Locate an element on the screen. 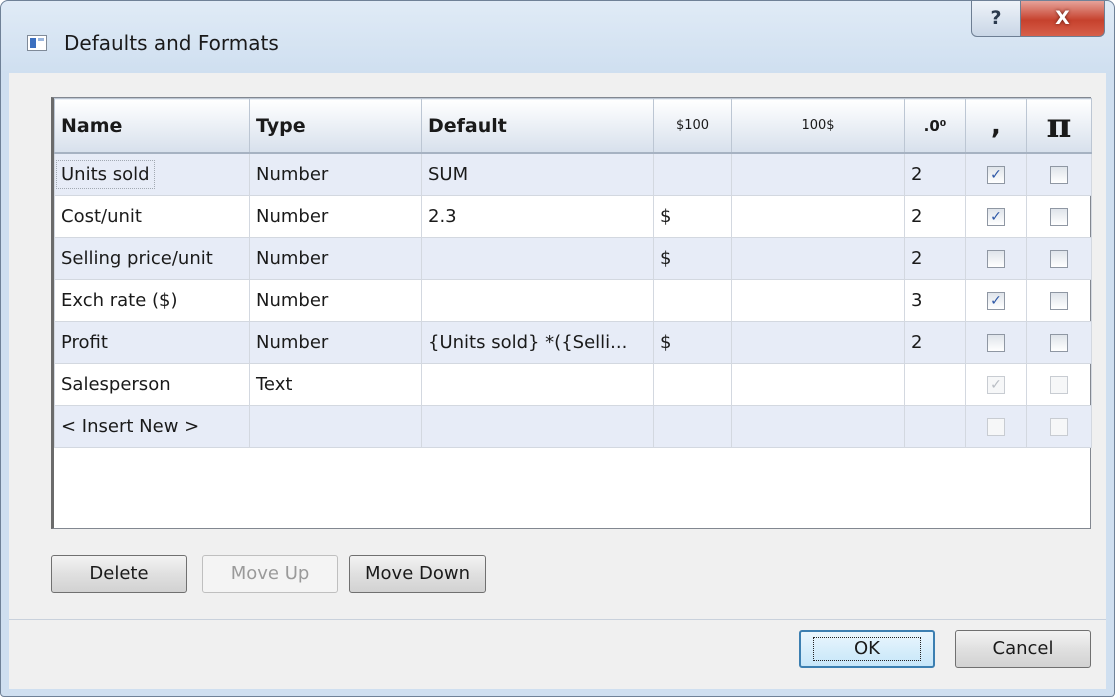  move-up-button: Move Up is located at coordinates (270, 574).